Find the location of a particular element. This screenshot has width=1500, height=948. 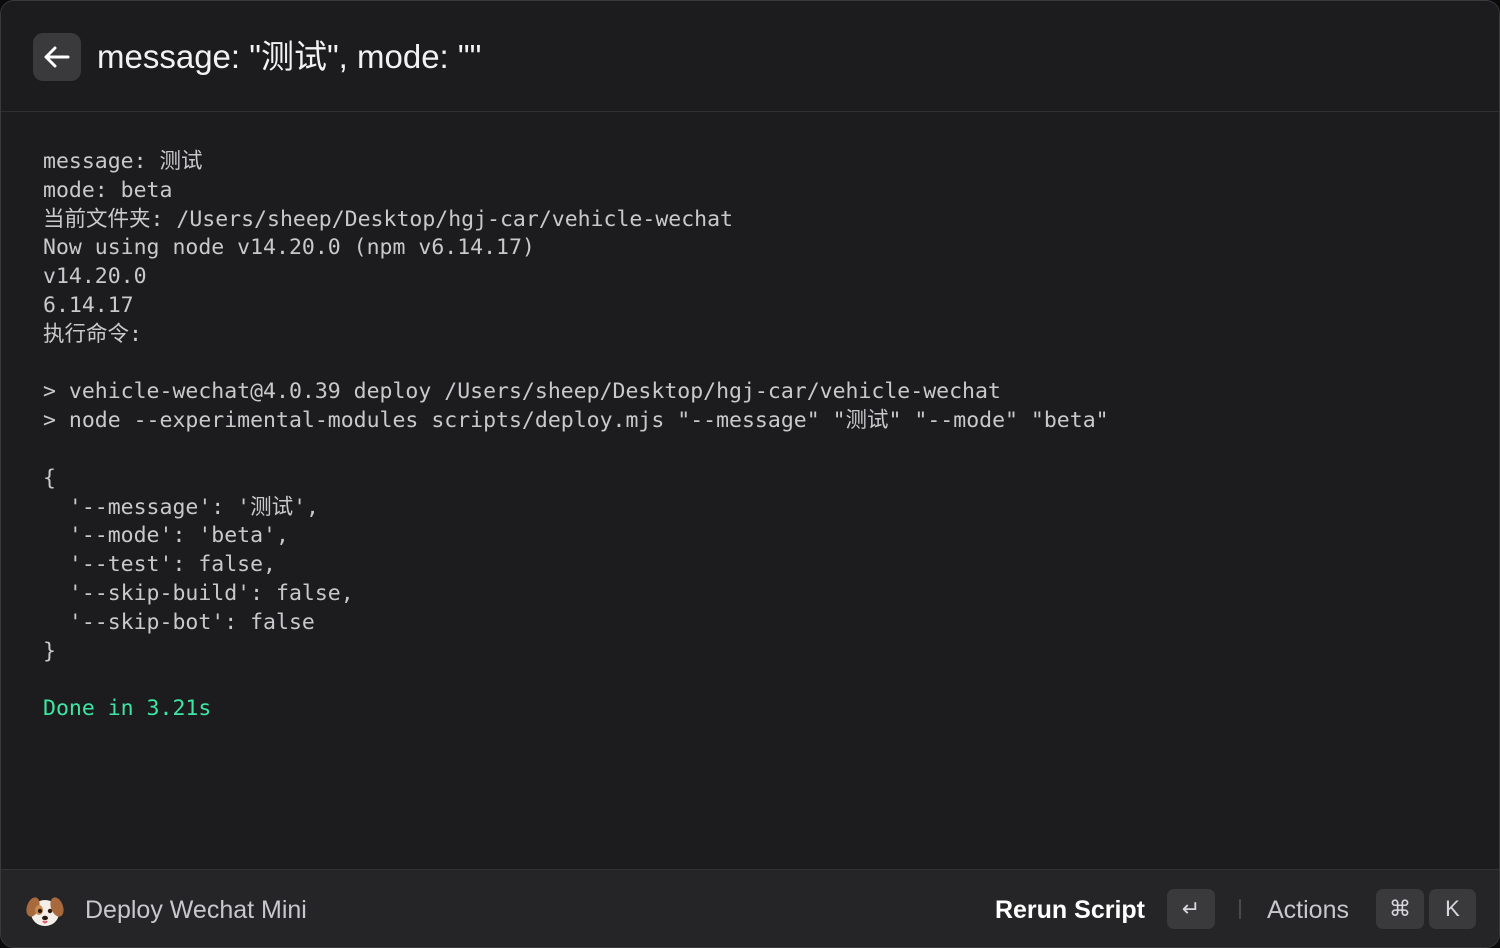

log-line: mode: beta is located at coordinates (108, 190).